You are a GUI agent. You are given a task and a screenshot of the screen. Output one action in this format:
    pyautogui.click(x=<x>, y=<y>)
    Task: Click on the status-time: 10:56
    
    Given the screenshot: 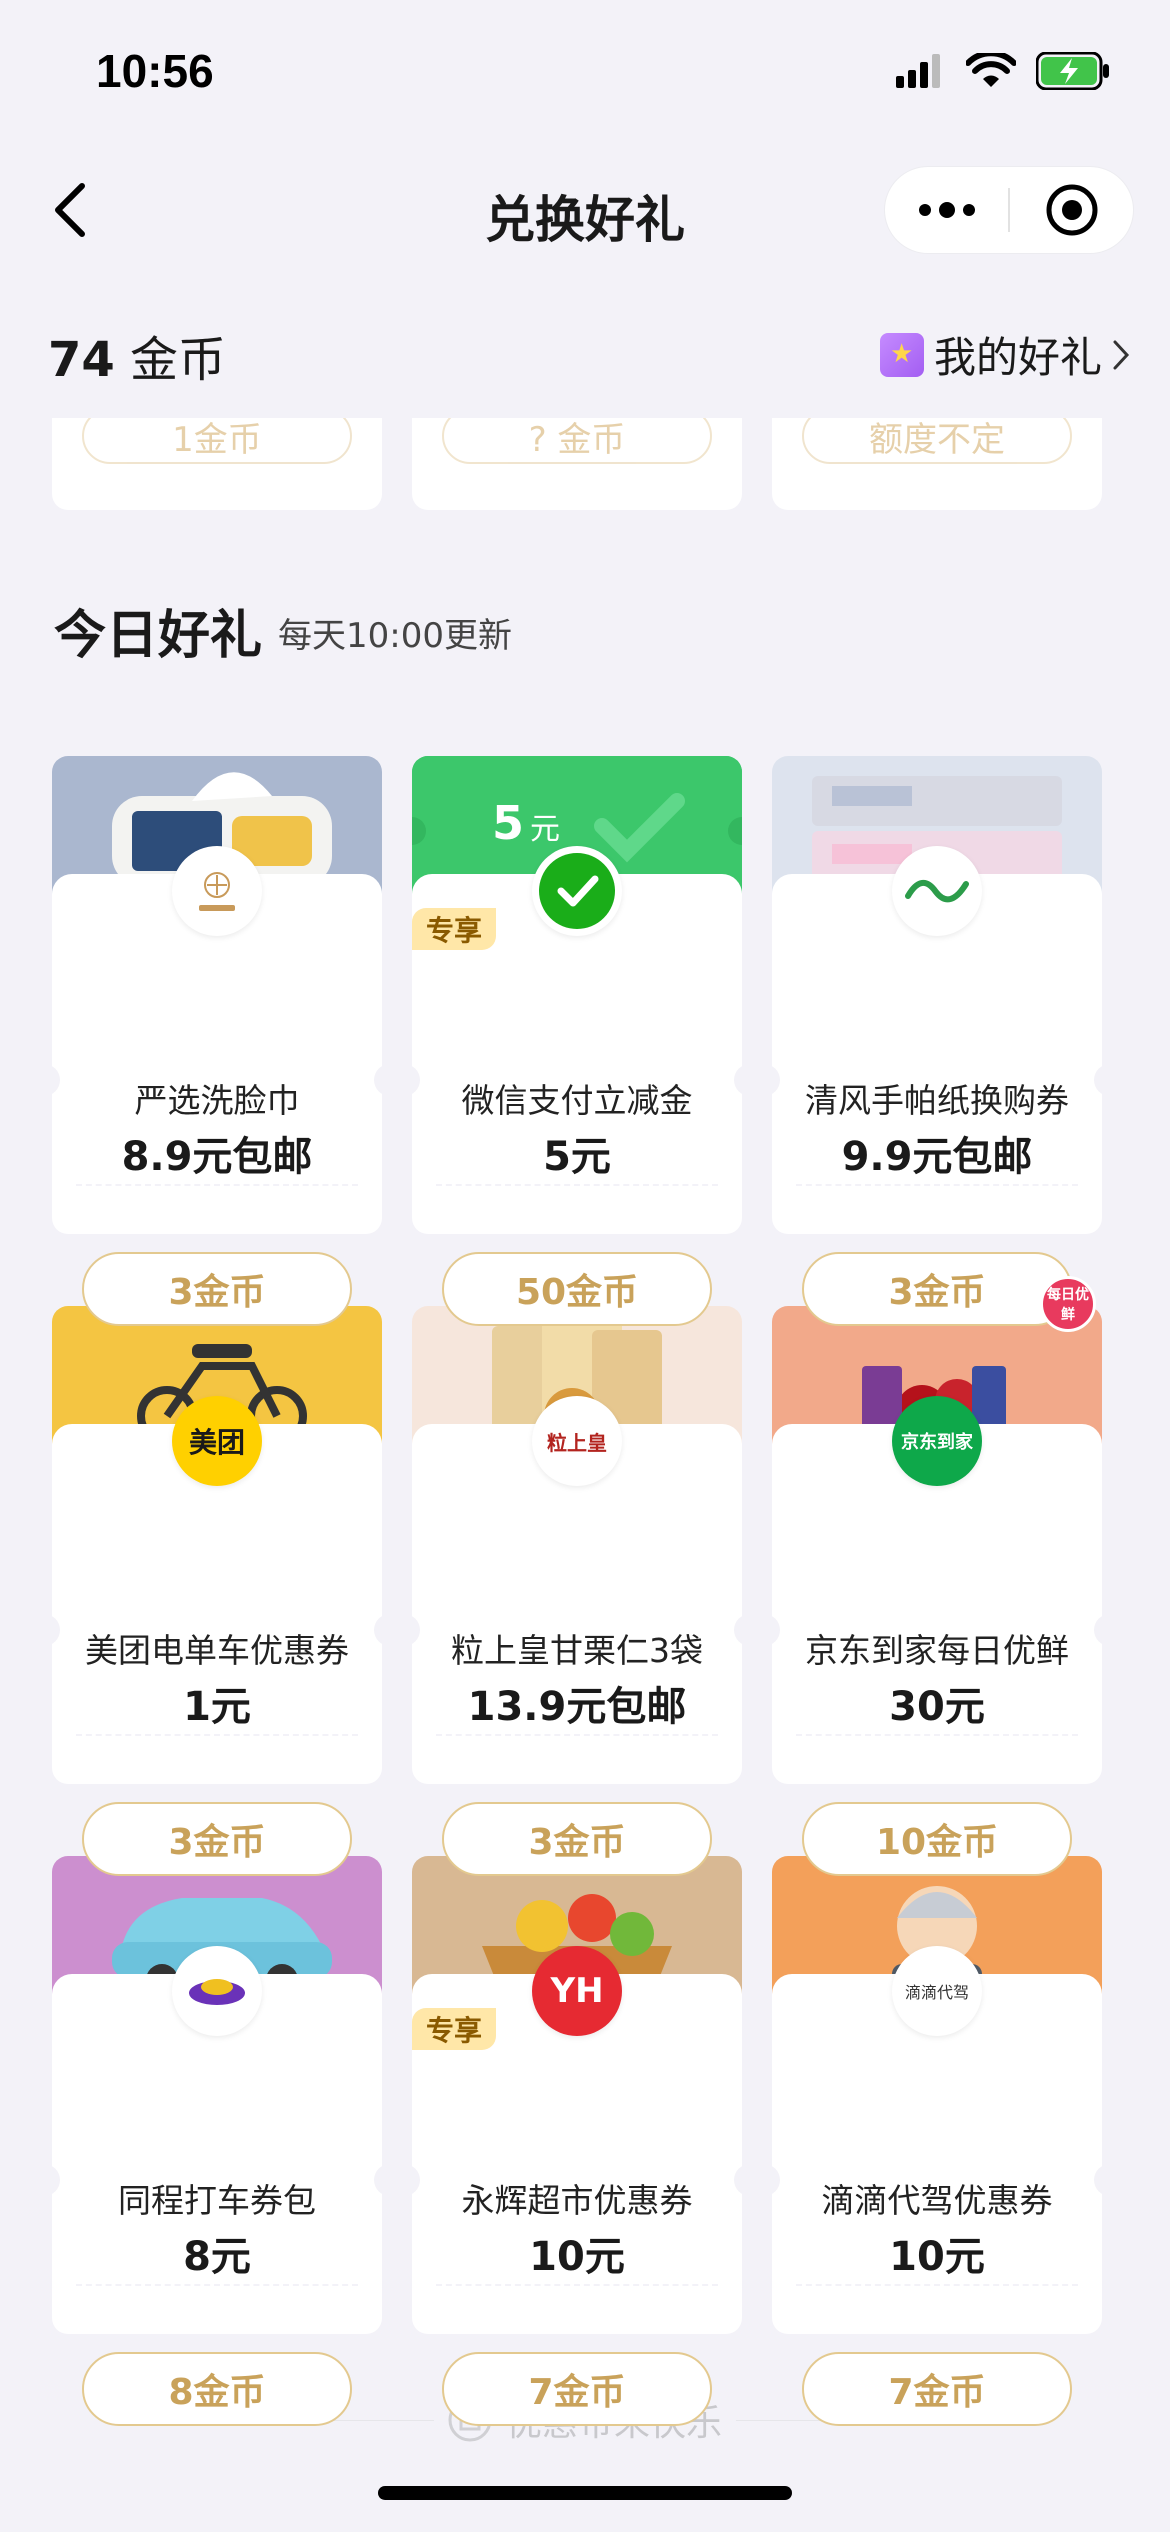 What is the action you would take?
    pyautogui.click(x=155, y=71)
    